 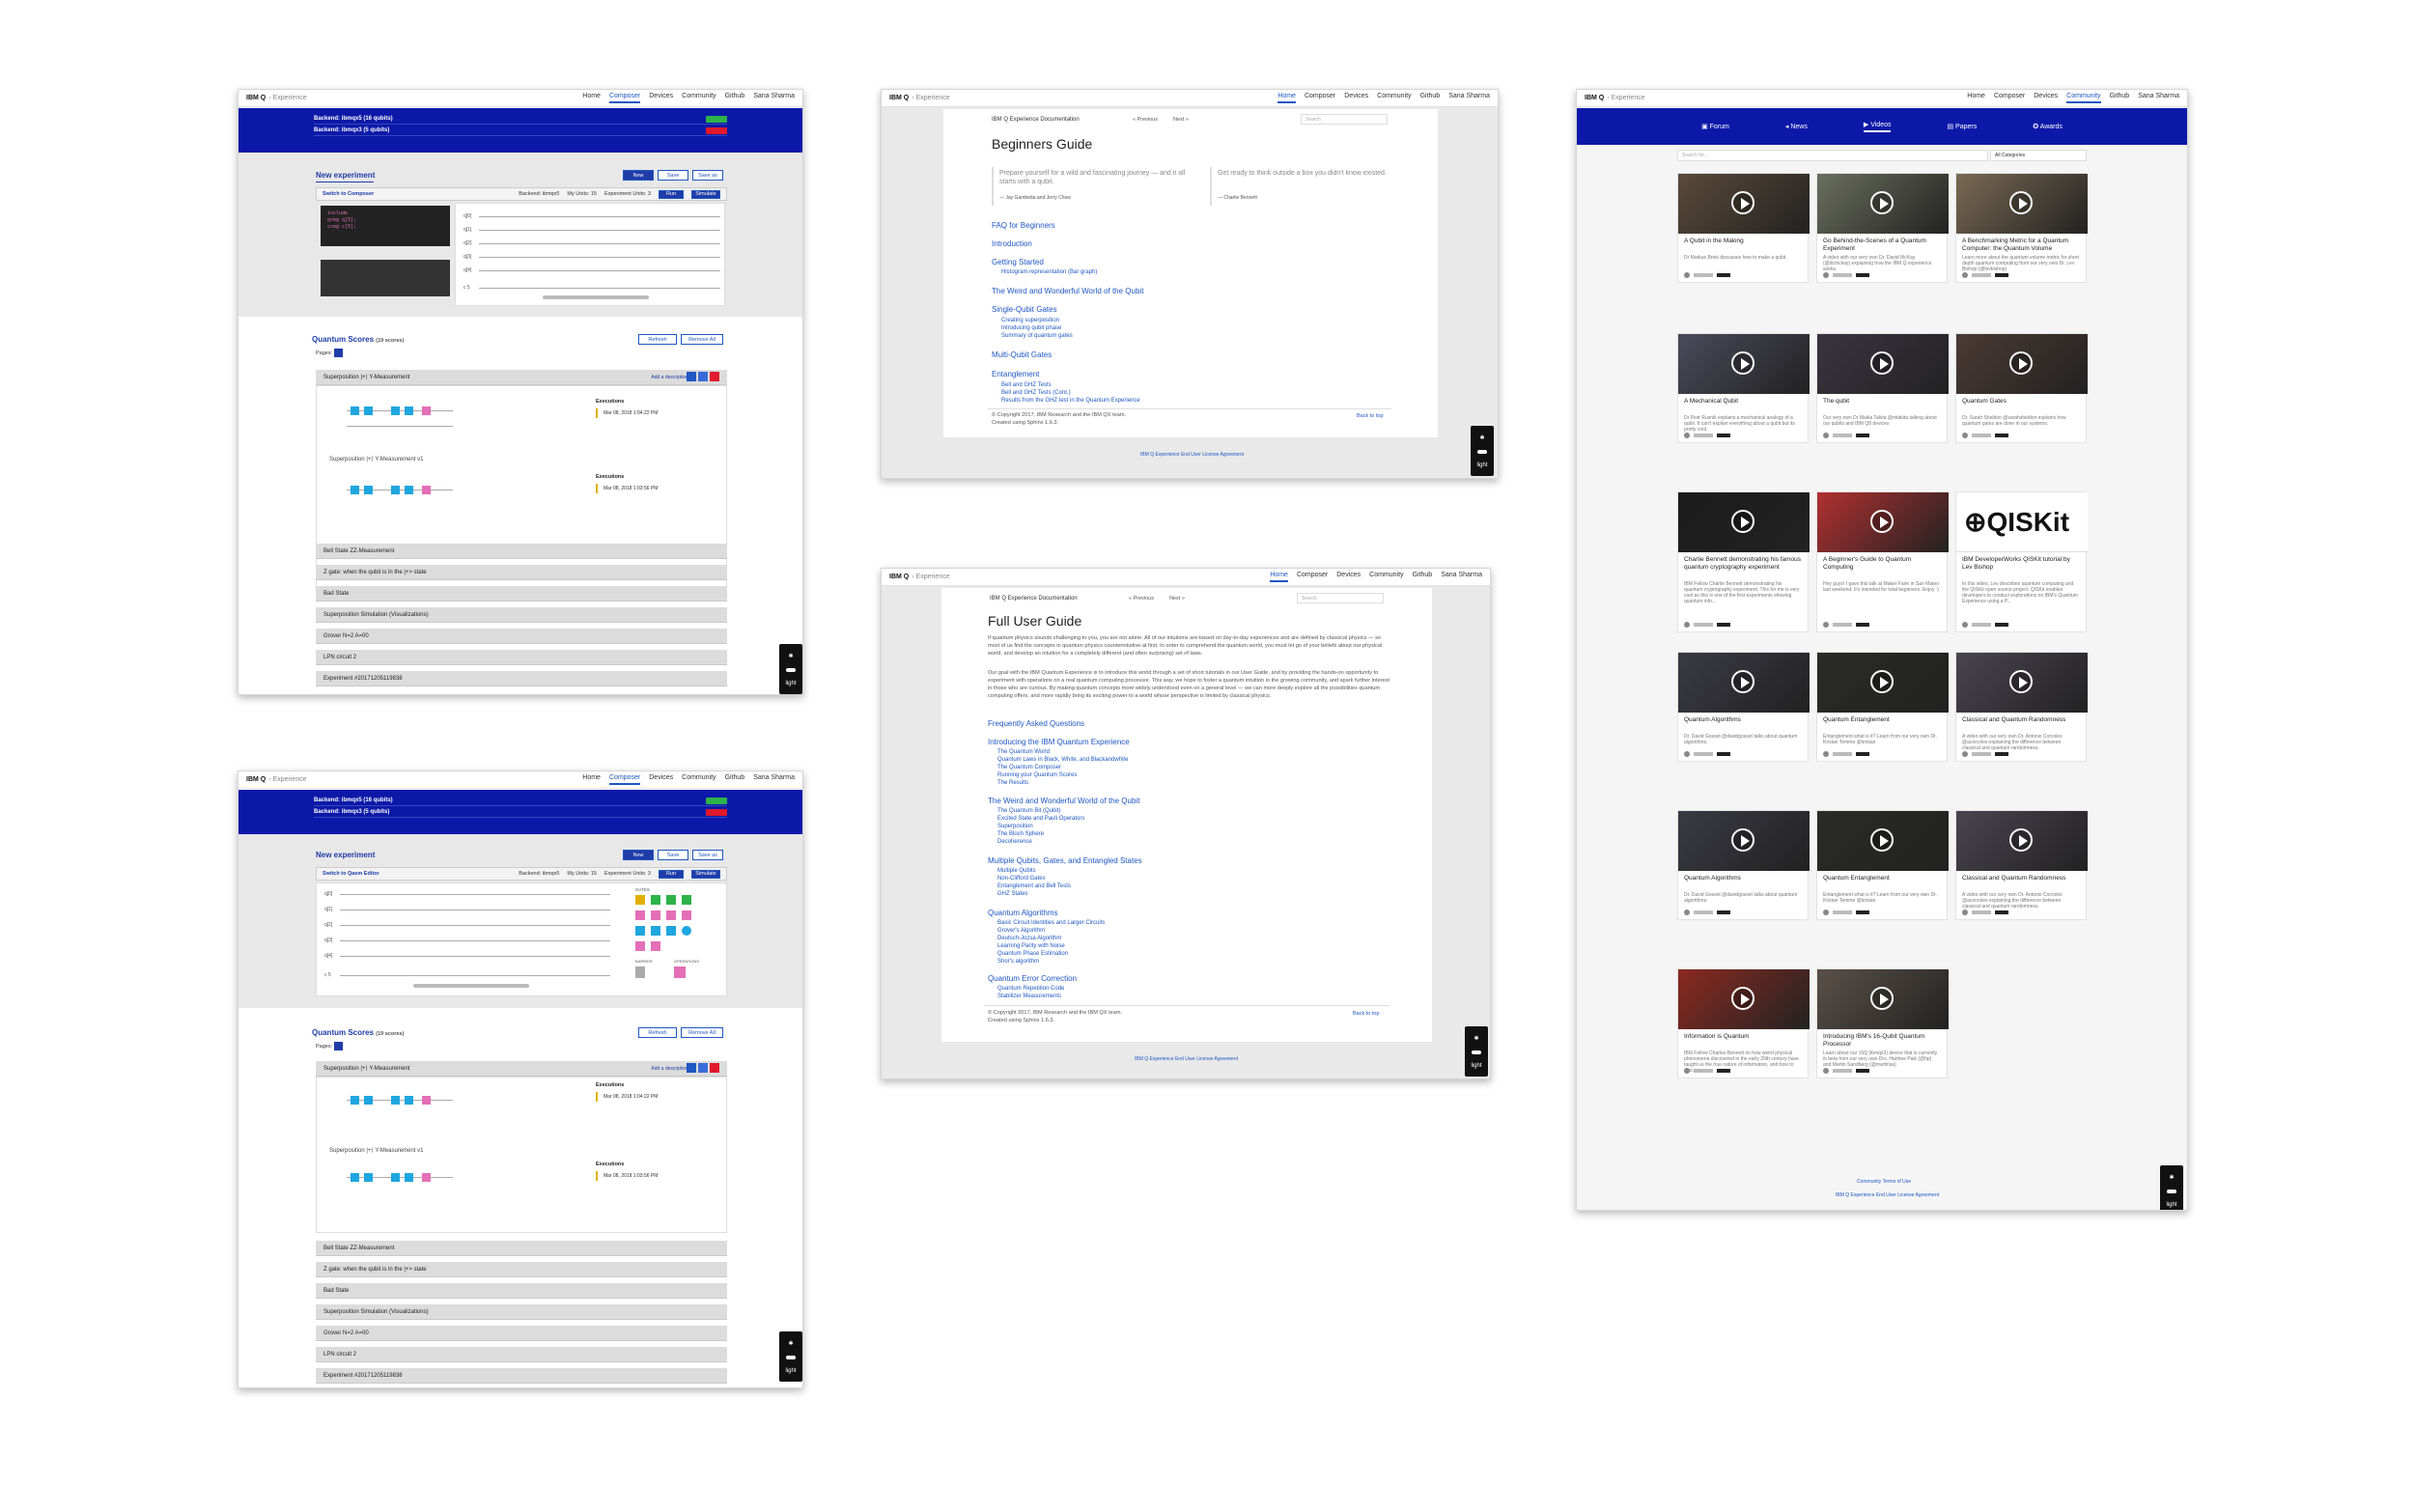 What do you see at coordinates (735, 780) in the screenshot?
I see `nav-github: Github` at bounding box center [735, 780].